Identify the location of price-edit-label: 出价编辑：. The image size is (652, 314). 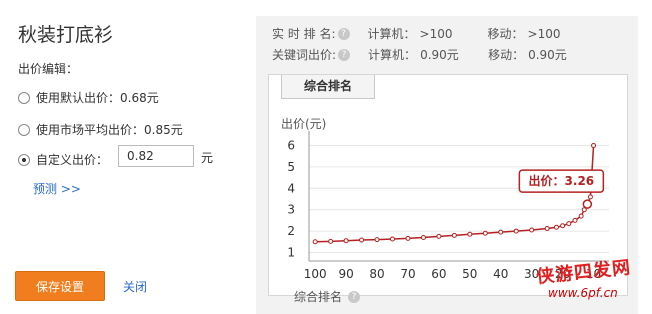
(48, 69).